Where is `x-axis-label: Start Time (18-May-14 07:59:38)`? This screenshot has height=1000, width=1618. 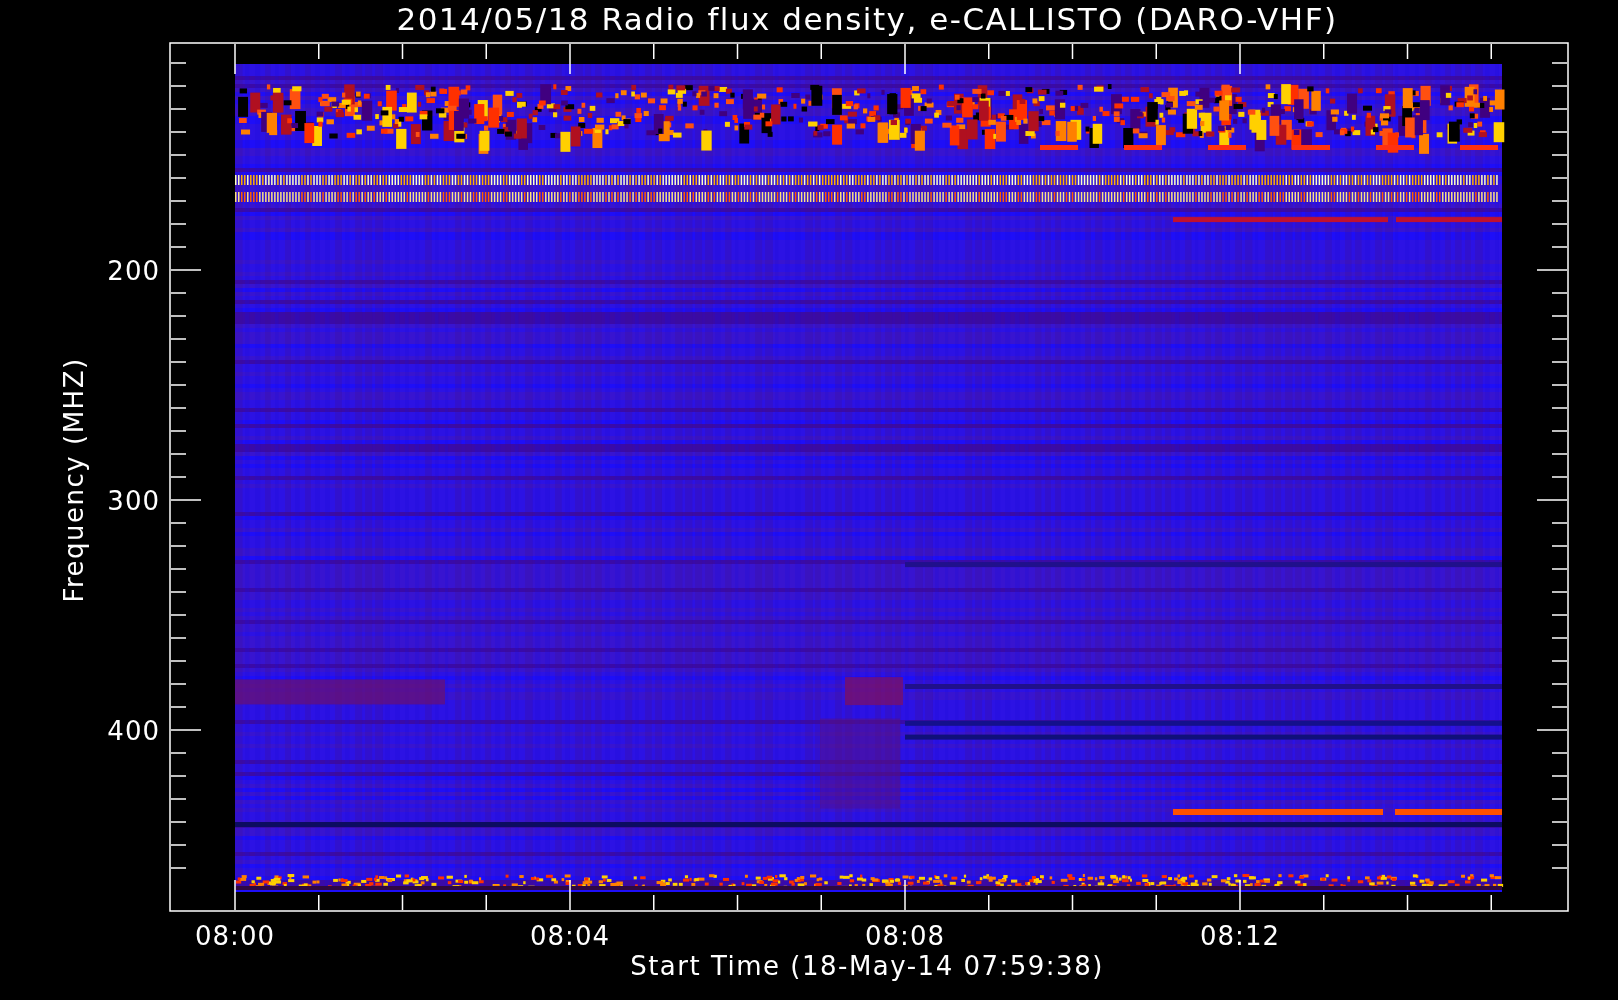 x-axis-label: Start Time (18-May-14 07:59:38) is located at coordinates (867, 966).